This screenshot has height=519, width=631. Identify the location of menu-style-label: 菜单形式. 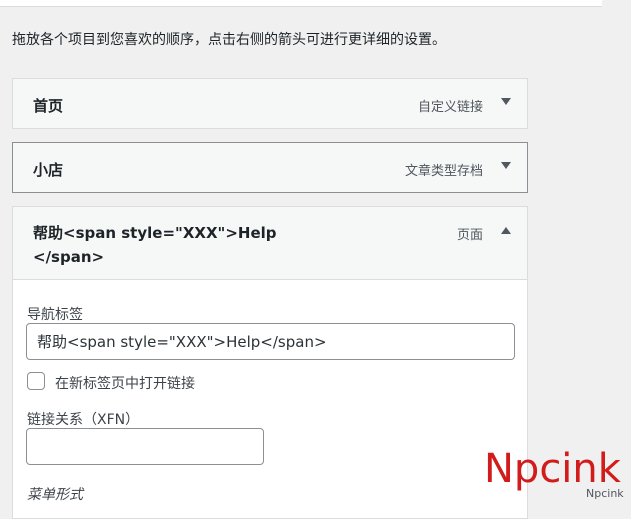
(55, 495).